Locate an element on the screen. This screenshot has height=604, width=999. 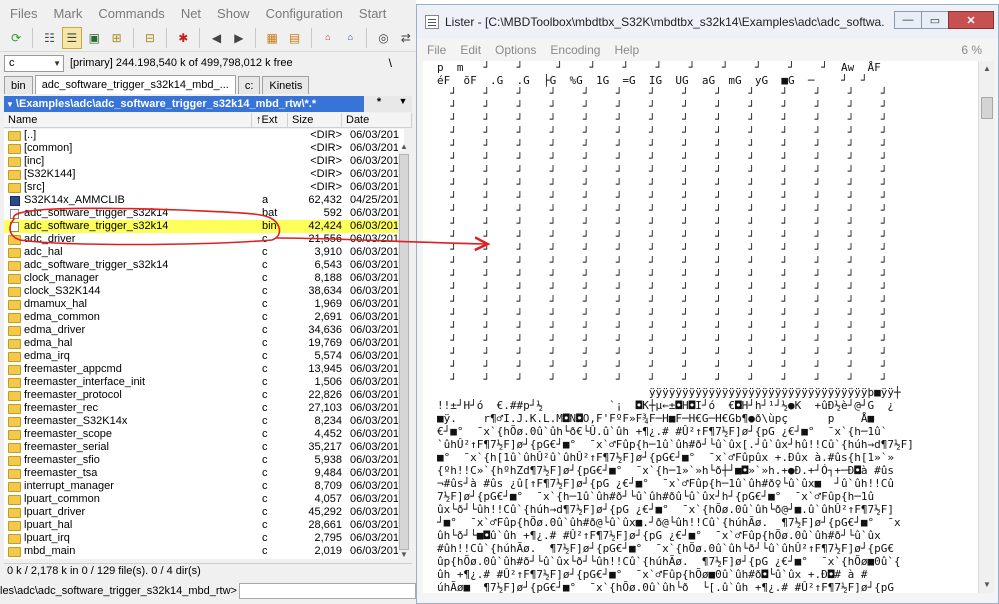
file-row: freemaster_sfio c 5,938 06/03/201 is located at coordinates (204, 460).